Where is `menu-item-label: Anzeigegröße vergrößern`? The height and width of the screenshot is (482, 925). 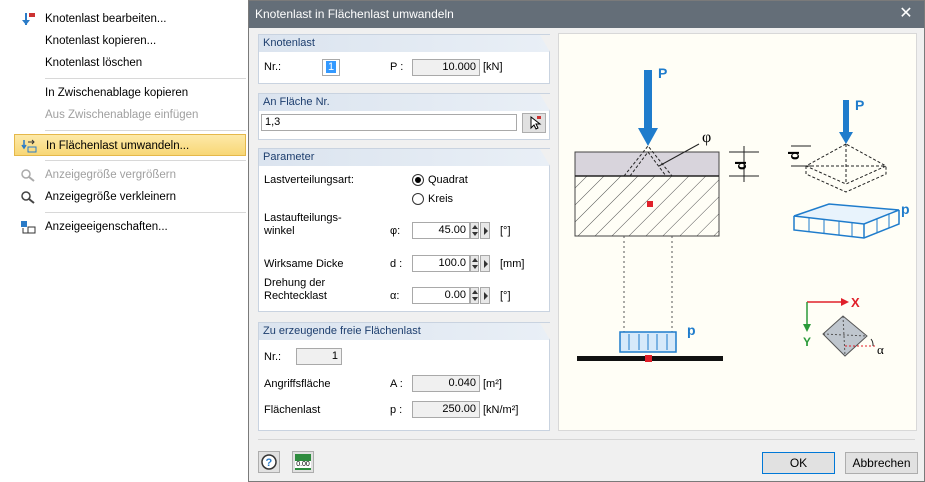 menu-item-label: Anzeigegröße vergrößern is located at coordinates (111, 175).